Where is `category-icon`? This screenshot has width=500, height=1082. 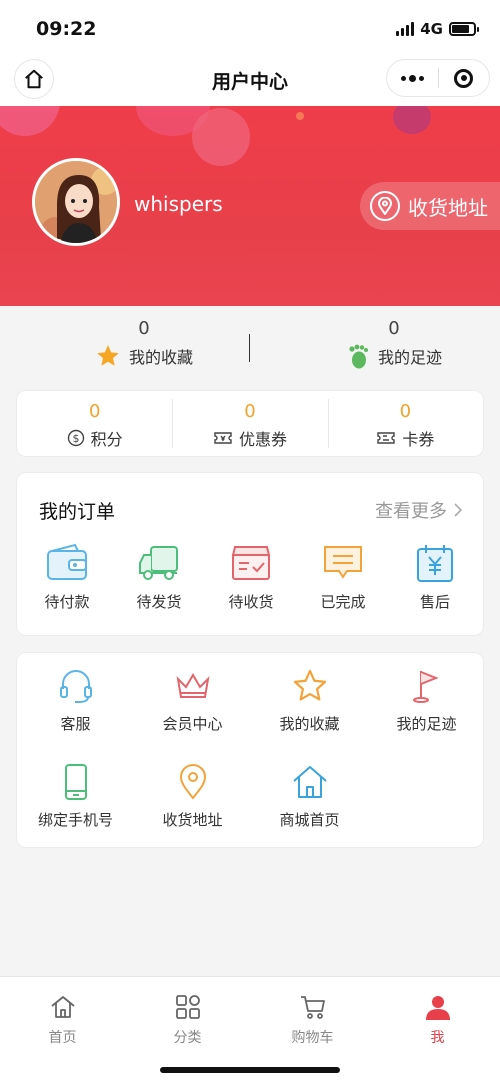 category-icon is located at coordinates (187, 1007).